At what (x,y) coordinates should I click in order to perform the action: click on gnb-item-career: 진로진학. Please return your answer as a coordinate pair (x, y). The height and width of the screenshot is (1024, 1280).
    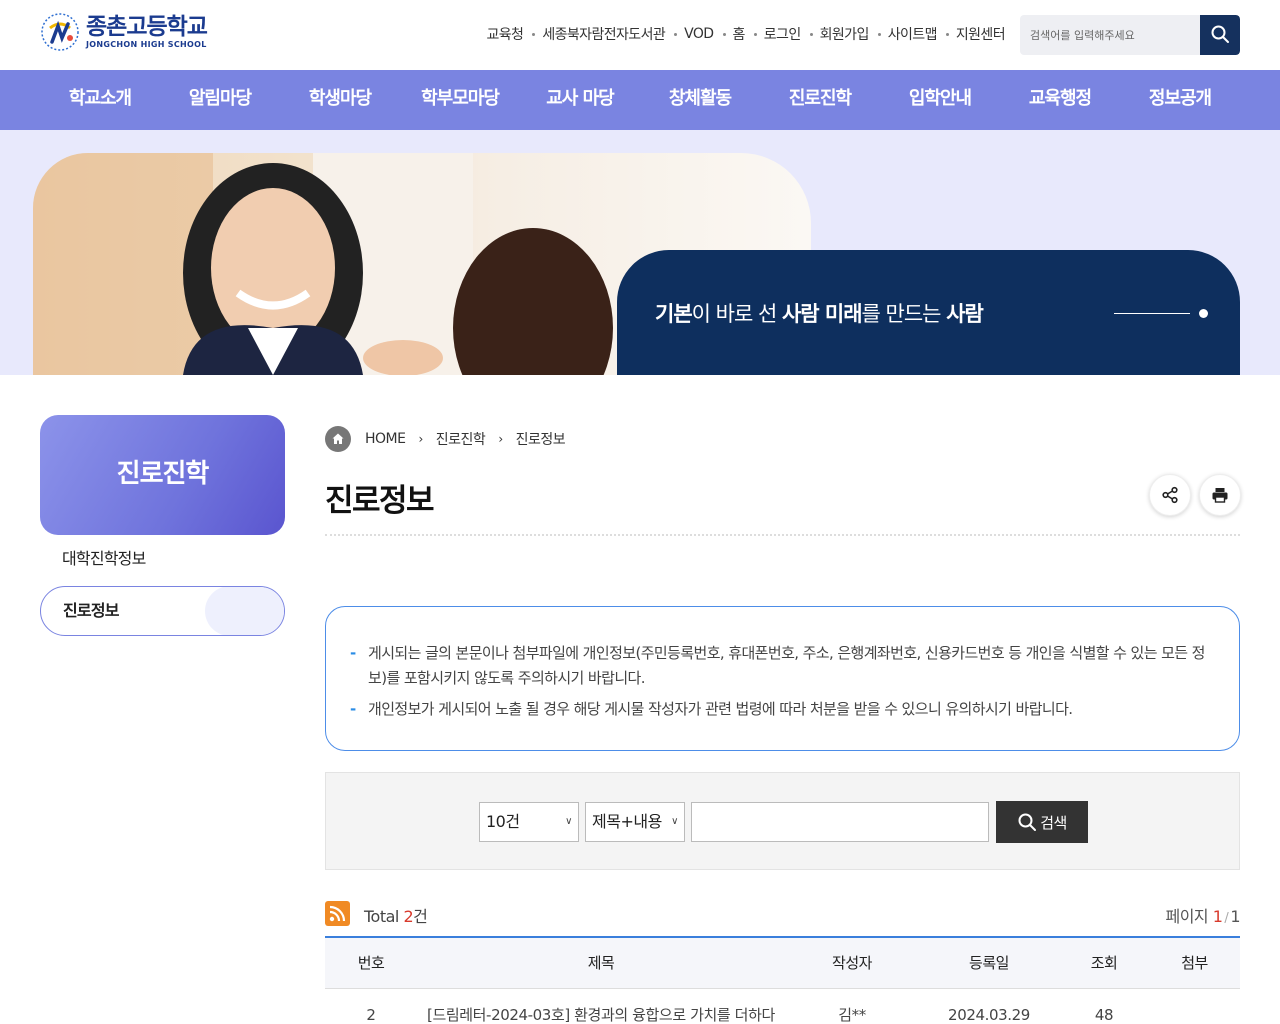
    Looking at the image, I should click on (820, 100).